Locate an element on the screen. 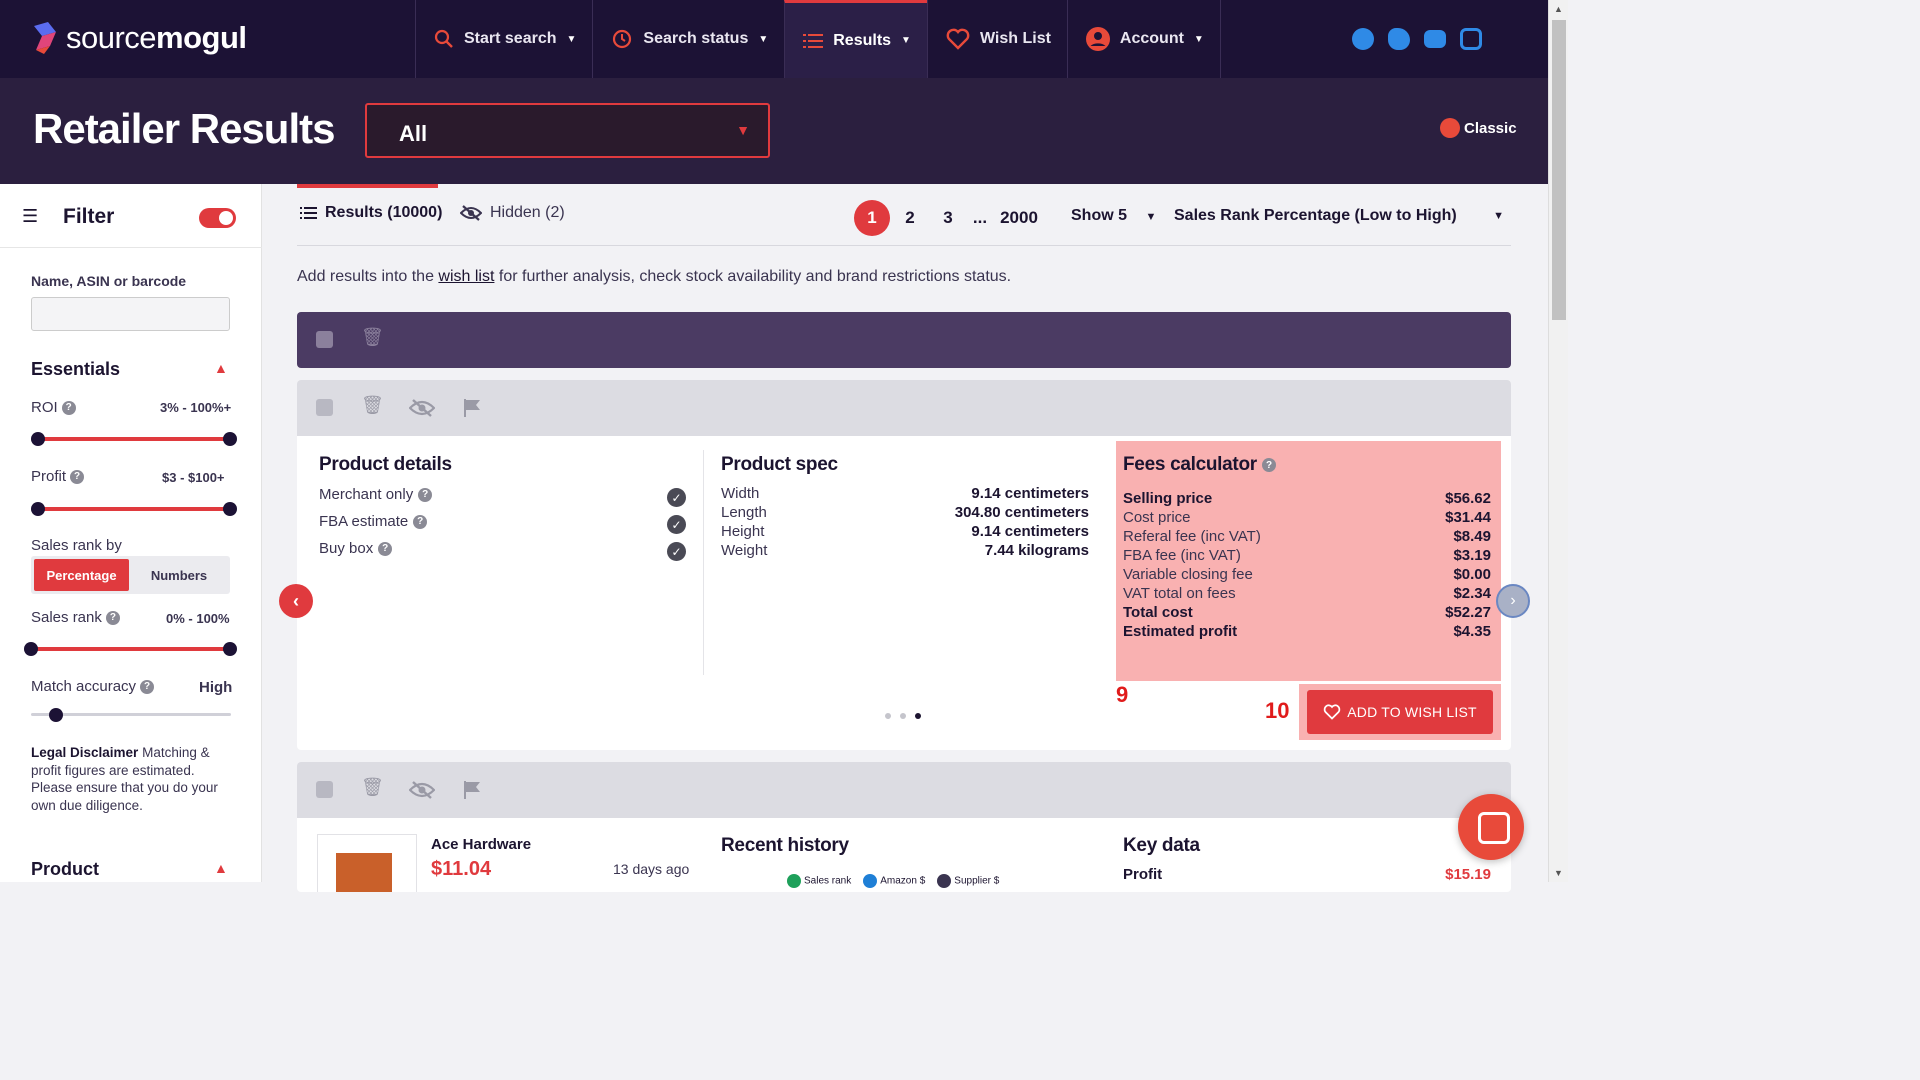  sales-rank-min-handle is located at coordinates (31, 649).